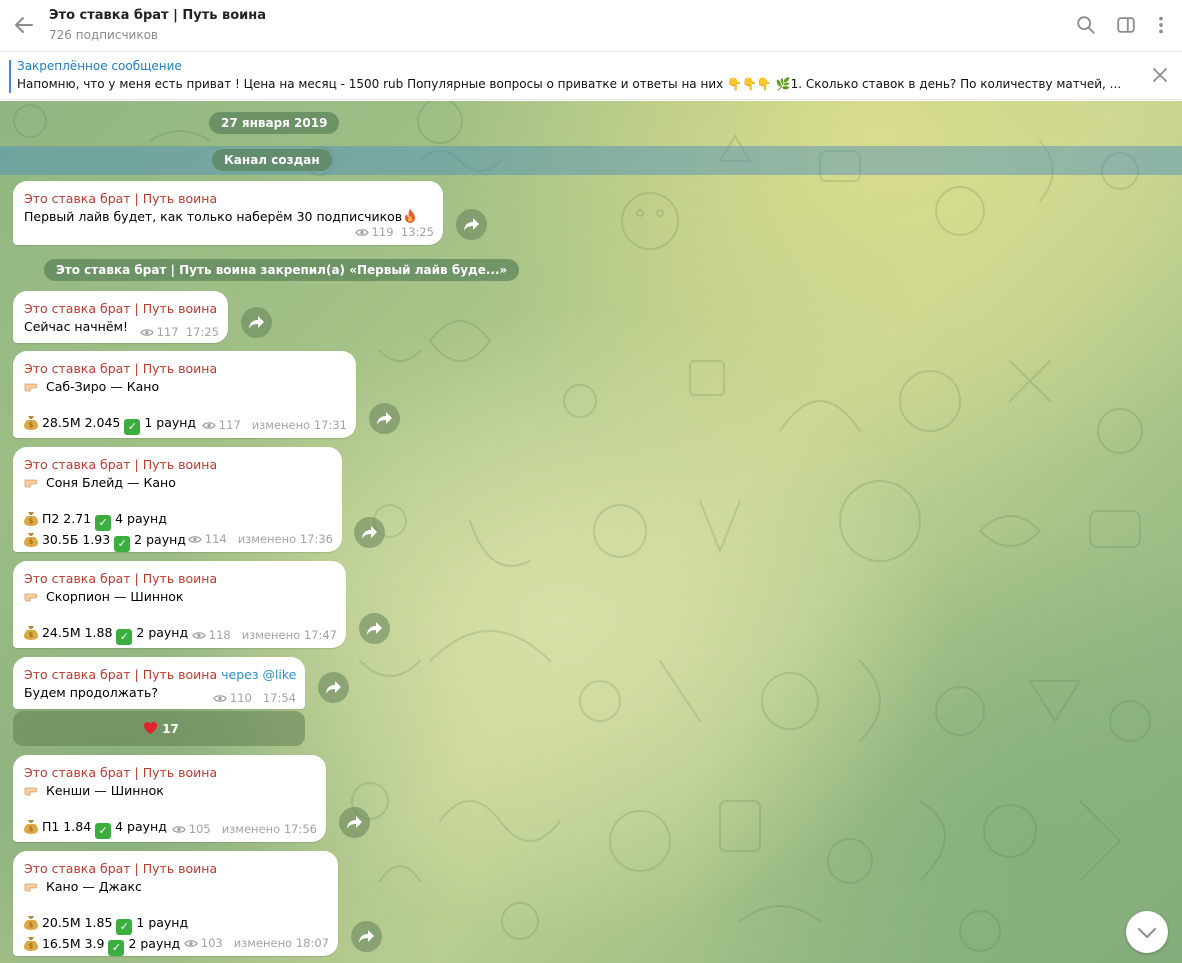  I want to click on view-count: 118, so click(219, 635).